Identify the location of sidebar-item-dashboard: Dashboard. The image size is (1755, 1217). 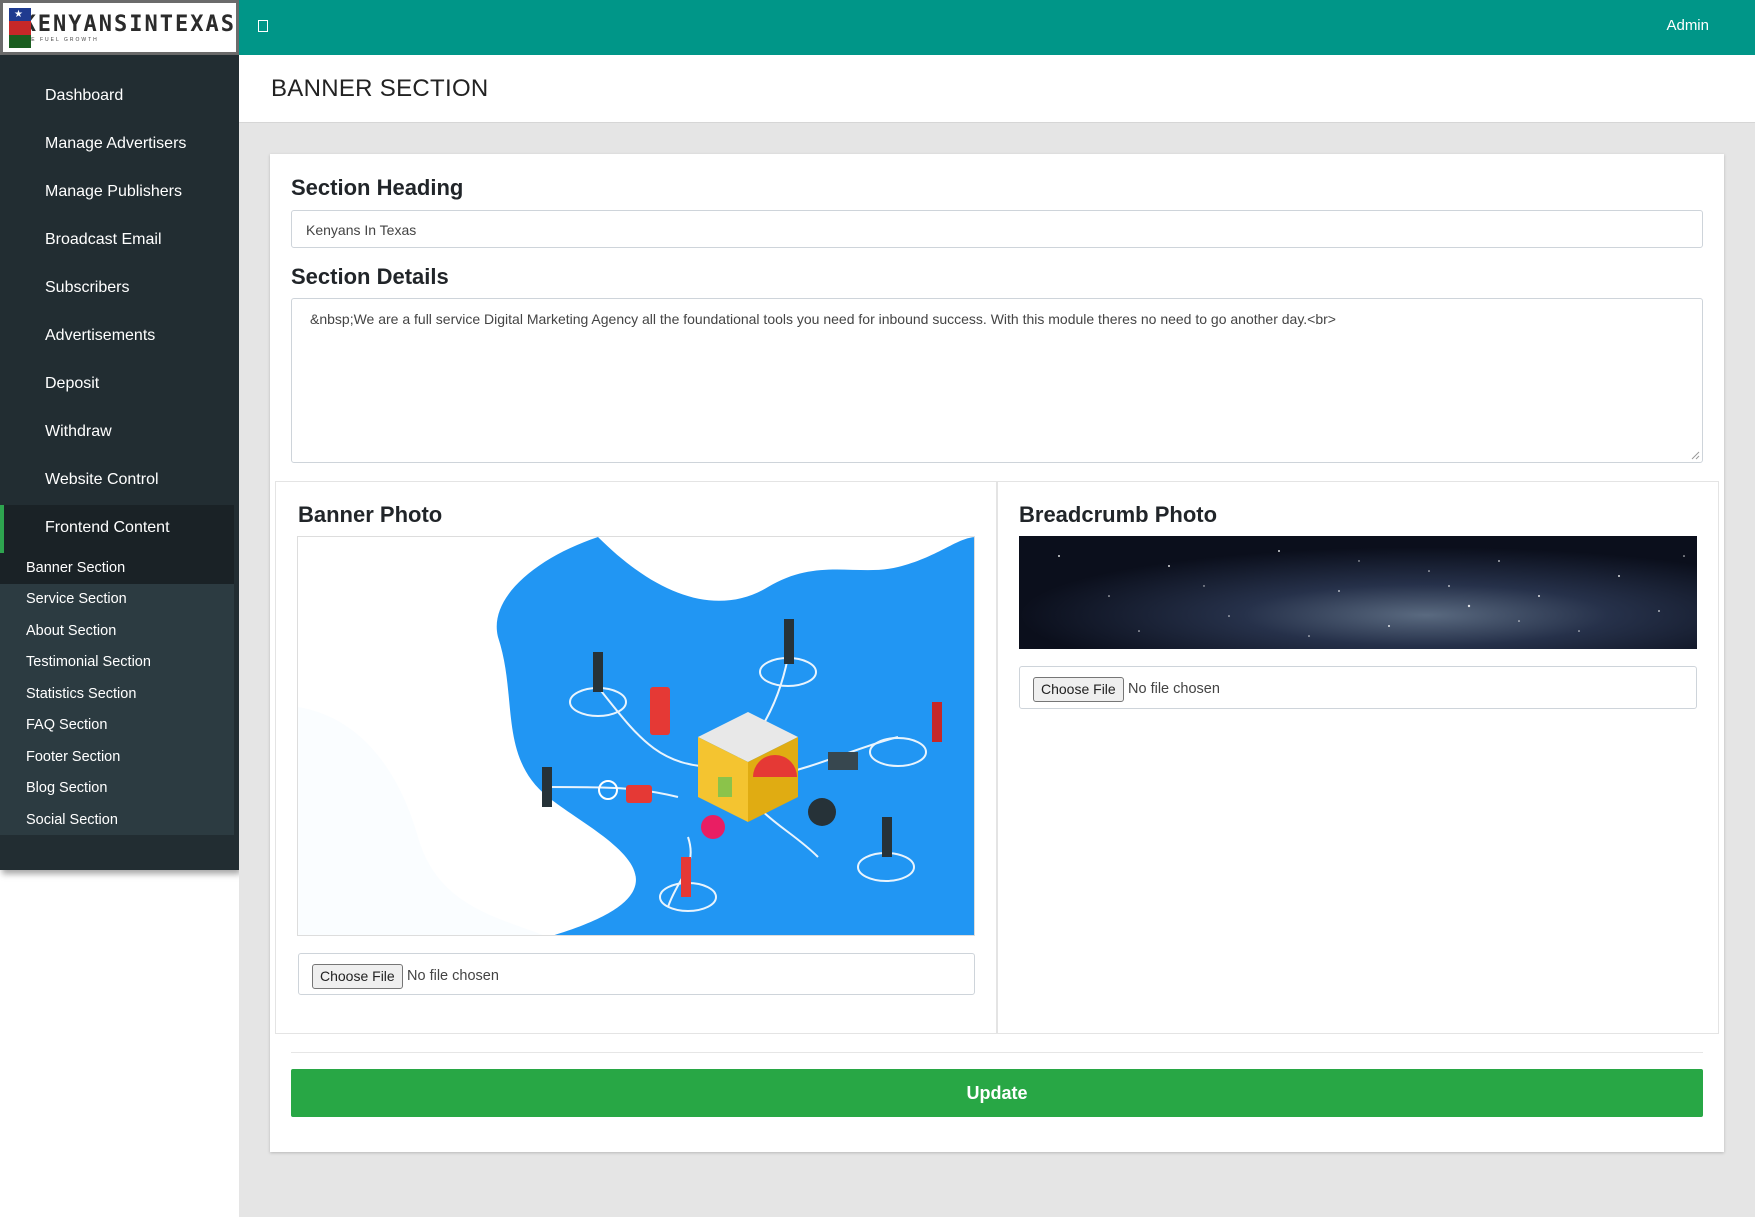
(84, 96).